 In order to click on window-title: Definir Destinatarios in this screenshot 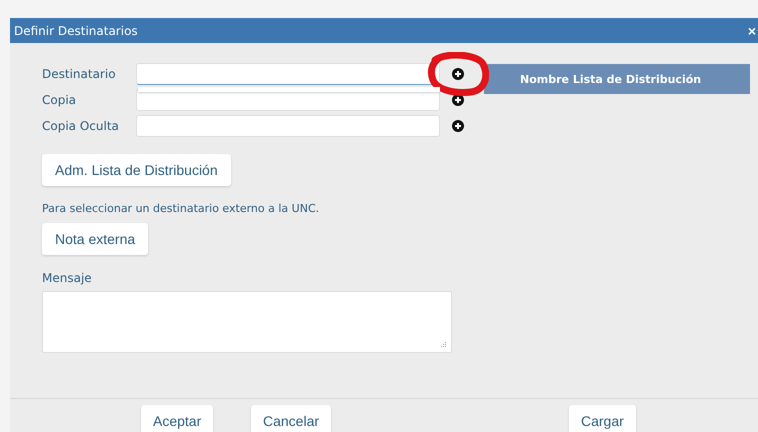, I will do `click(76, 31)`.